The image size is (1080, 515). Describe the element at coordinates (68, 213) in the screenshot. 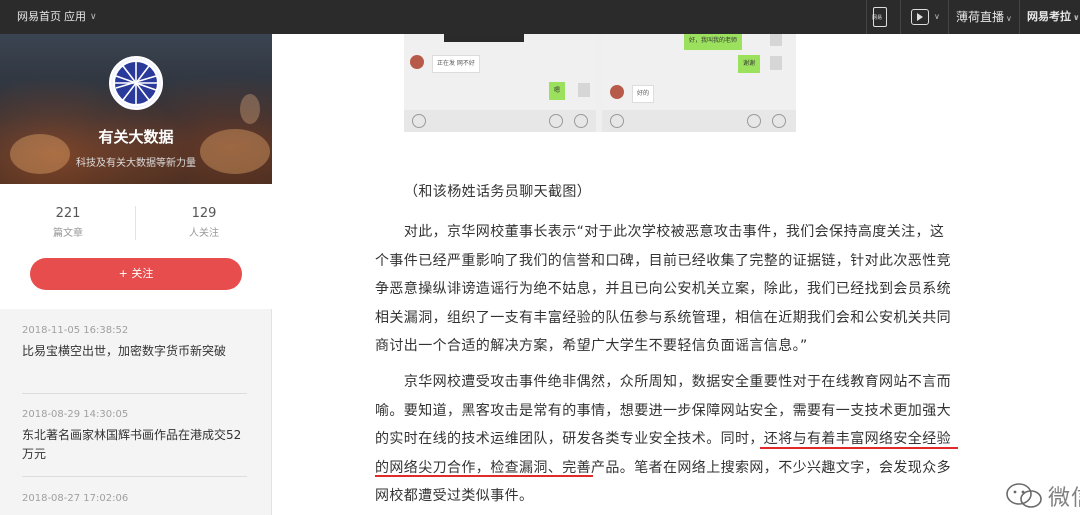

I see `articles-count: 221` at that location.